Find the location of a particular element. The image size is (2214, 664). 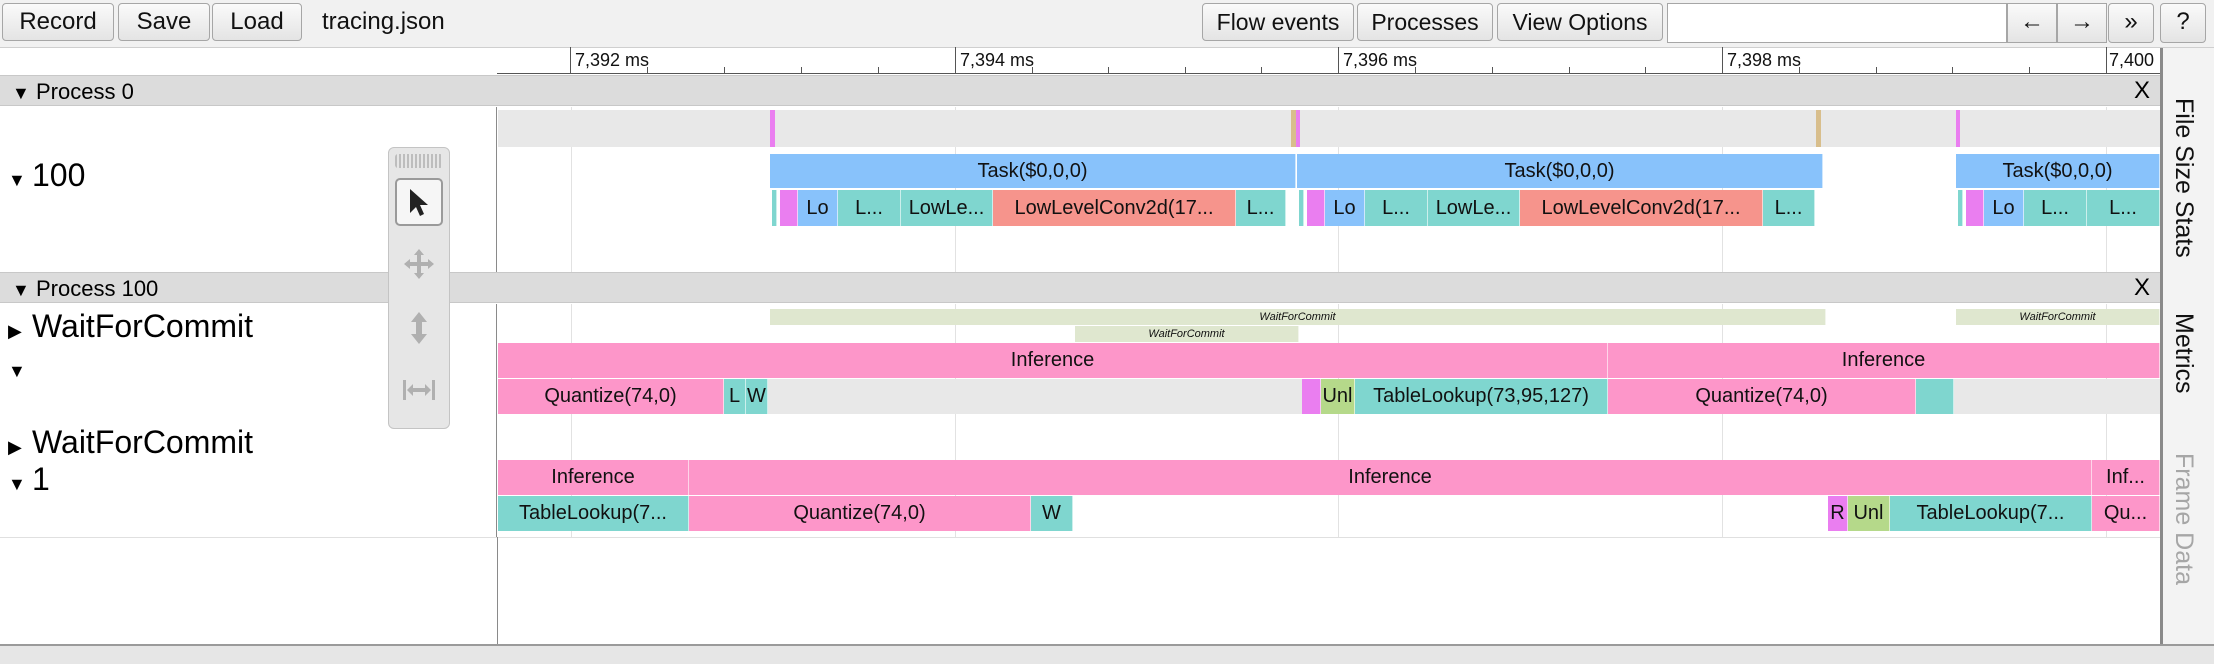

thread-track-label: ▼ is located at coordinates (20, 366).